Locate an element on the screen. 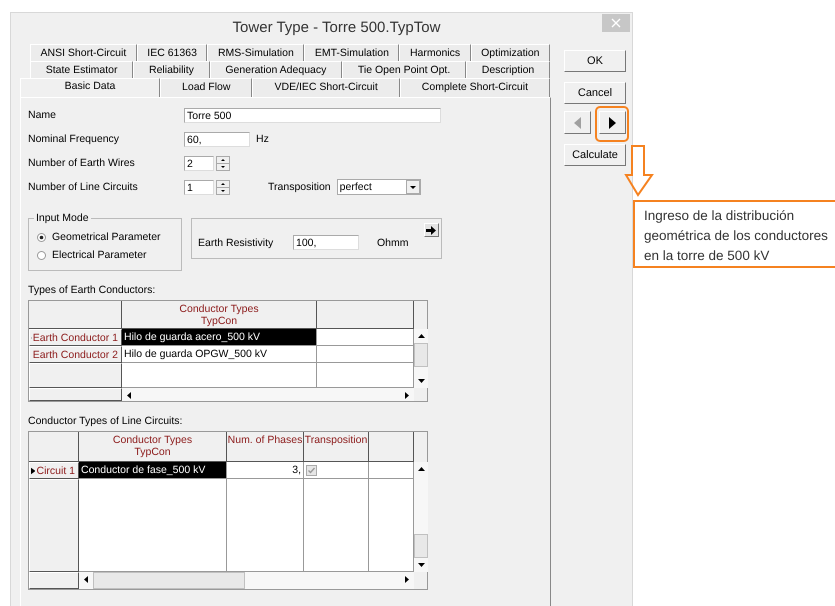 This screenshot has width=835, height=606. field-label: Transposition is located at coordinates (299, 187).